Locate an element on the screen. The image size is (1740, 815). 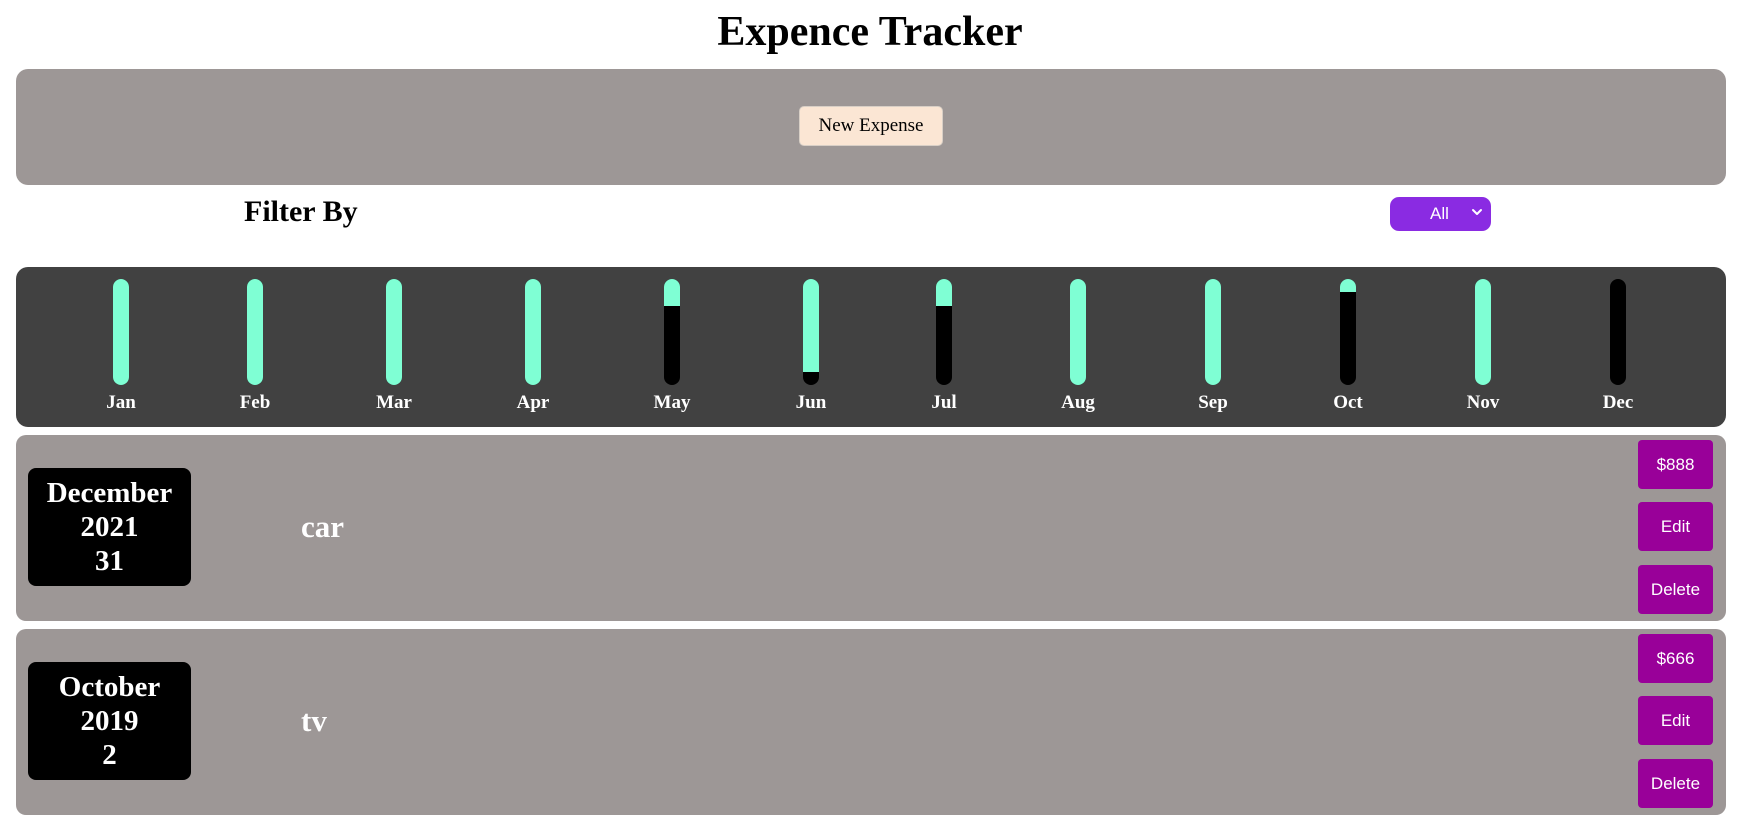
expense-title: tv is located at coordinates (314, 720).